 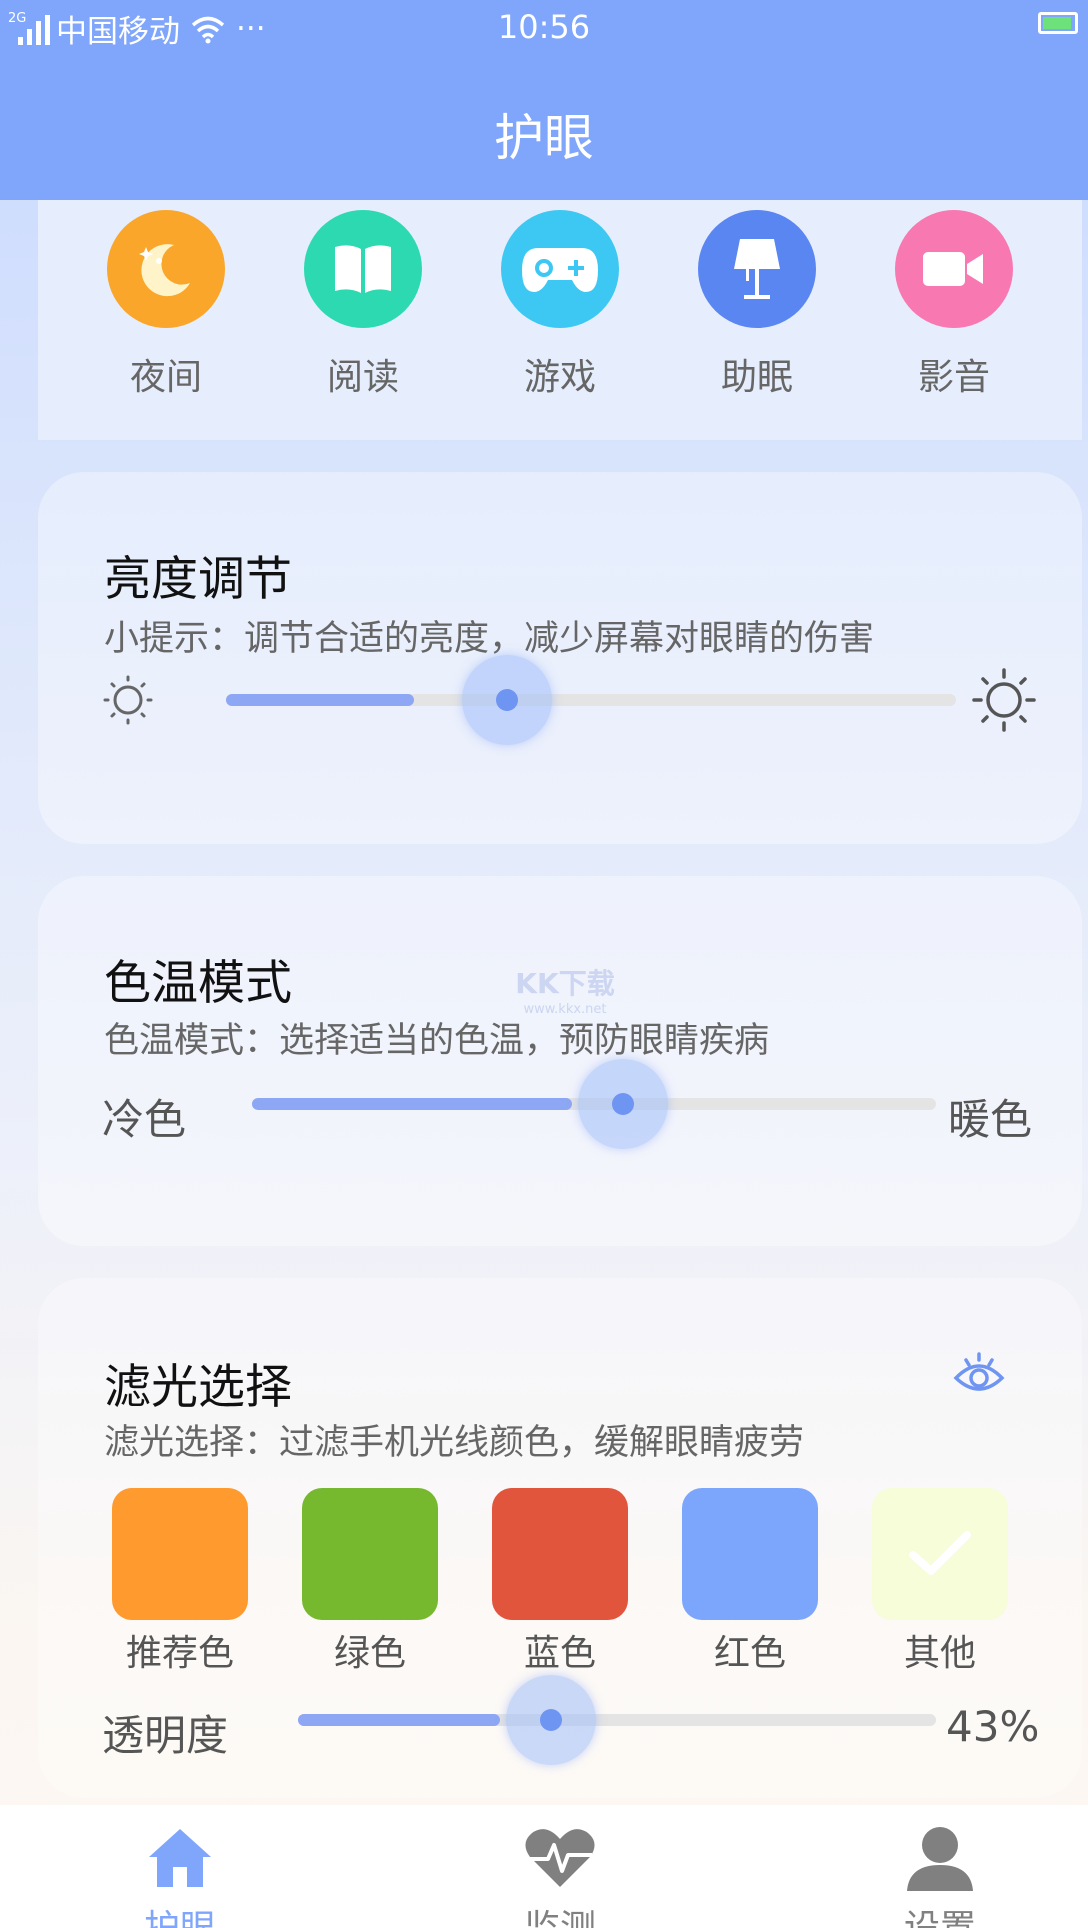 What do you see at coordinates (165, 1735) in the screenshot?
I see `opacity-label: 透明度` at bounding box center [165, 1735].